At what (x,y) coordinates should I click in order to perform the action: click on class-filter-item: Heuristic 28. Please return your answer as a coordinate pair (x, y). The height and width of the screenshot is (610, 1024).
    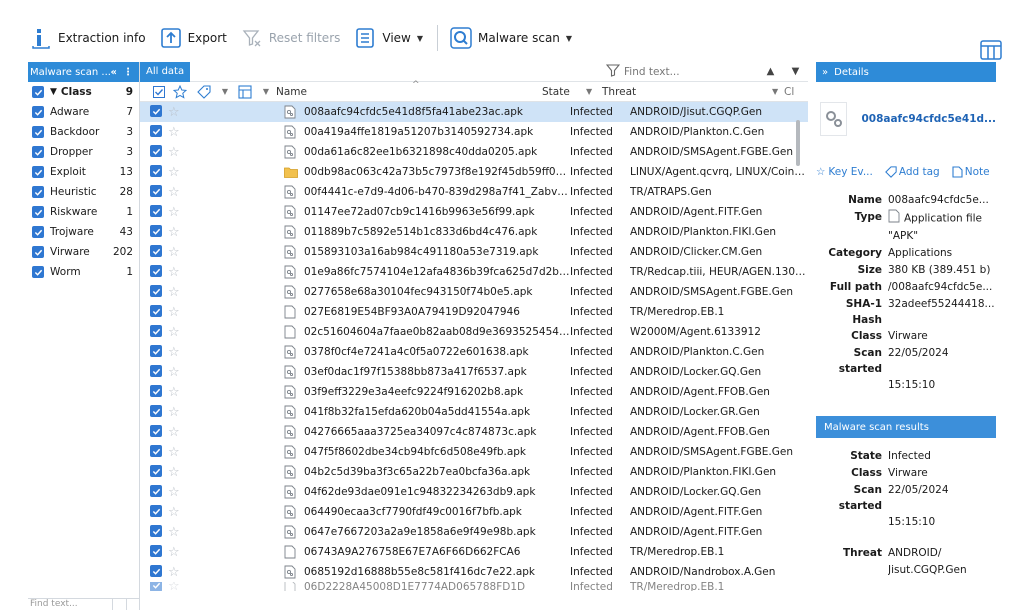
    Looking at the image, I should click on (83, 192).